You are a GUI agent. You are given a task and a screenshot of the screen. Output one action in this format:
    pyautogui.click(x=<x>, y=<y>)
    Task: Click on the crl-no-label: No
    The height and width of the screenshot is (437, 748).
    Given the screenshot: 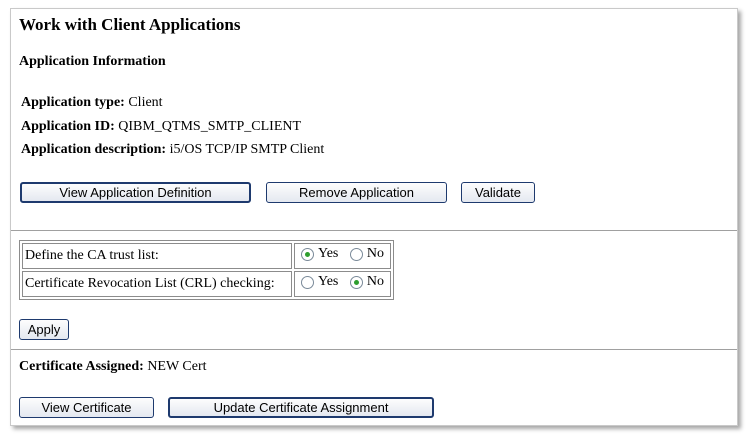 What is the action you would take?
    pyautogui.click(x=375, y=282)
    